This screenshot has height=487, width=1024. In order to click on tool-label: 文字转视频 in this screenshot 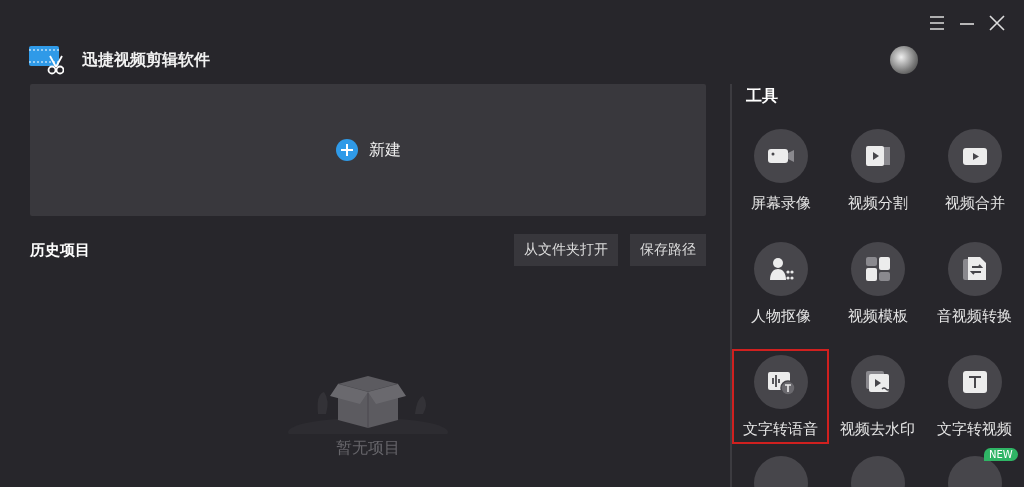, I will do `click(974, 429)`.